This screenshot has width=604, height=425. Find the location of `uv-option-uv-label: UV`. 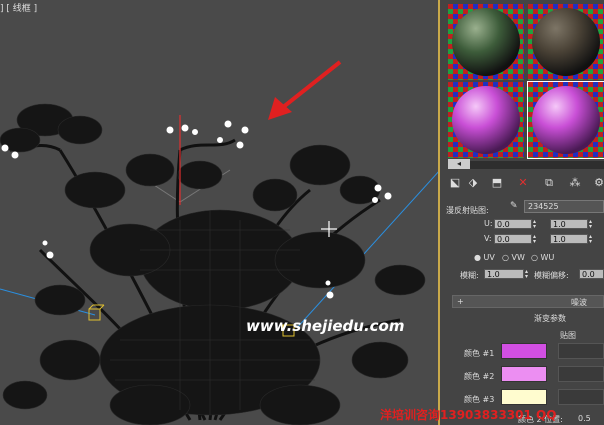

uv-option-uv-label: UV is located at coordinates (489, 257).